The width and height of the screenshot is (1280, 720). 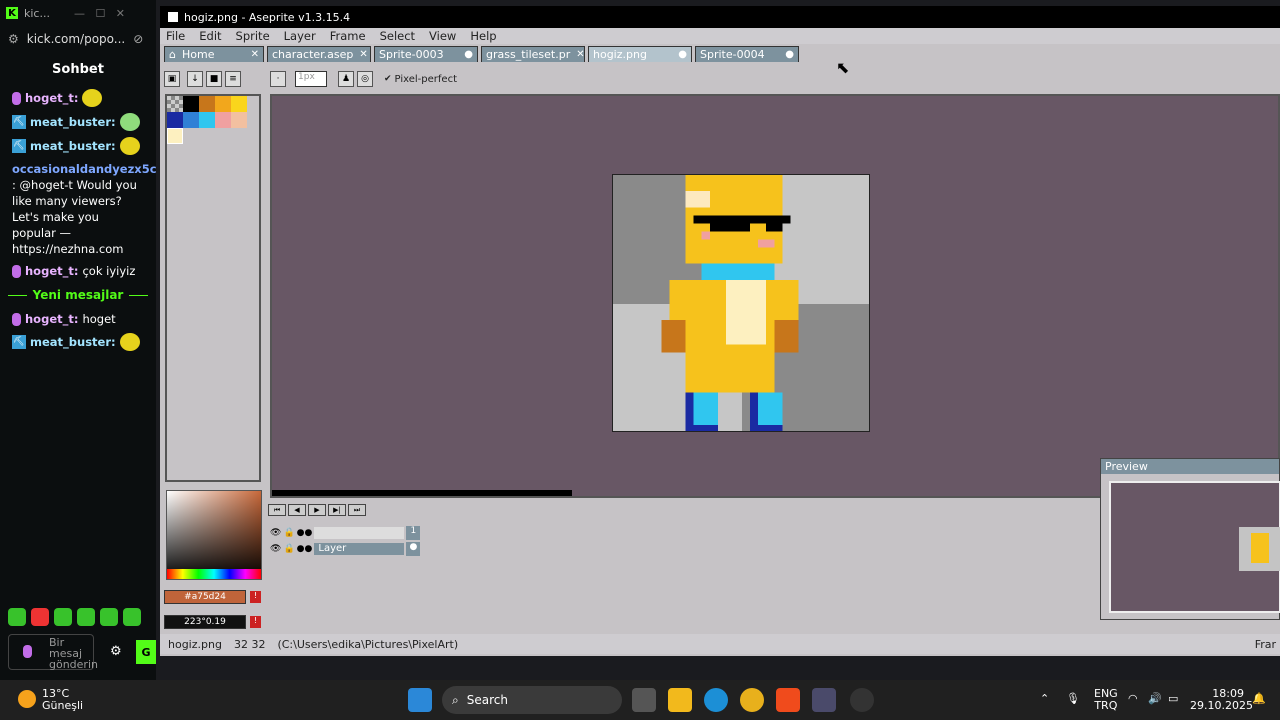 I want to click on chrome-icon, so click(x=752, y=700).